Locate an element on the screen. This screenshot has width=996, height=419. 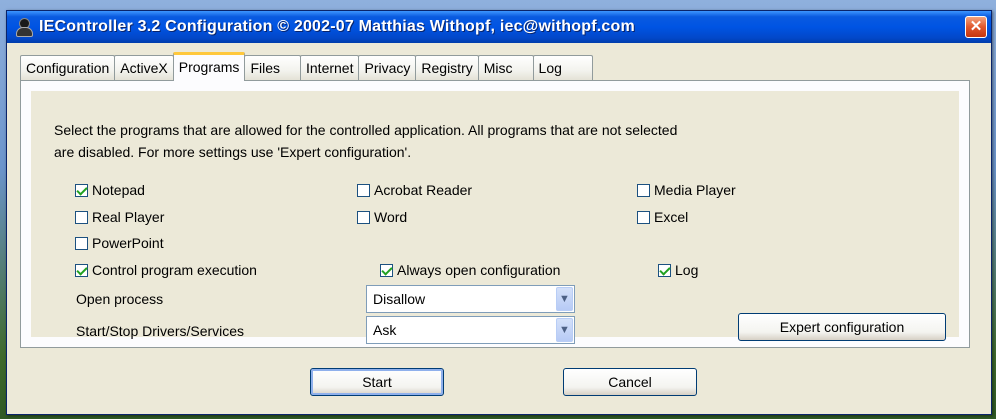
word-checkbox: Word is located at coordinates (382, 217).